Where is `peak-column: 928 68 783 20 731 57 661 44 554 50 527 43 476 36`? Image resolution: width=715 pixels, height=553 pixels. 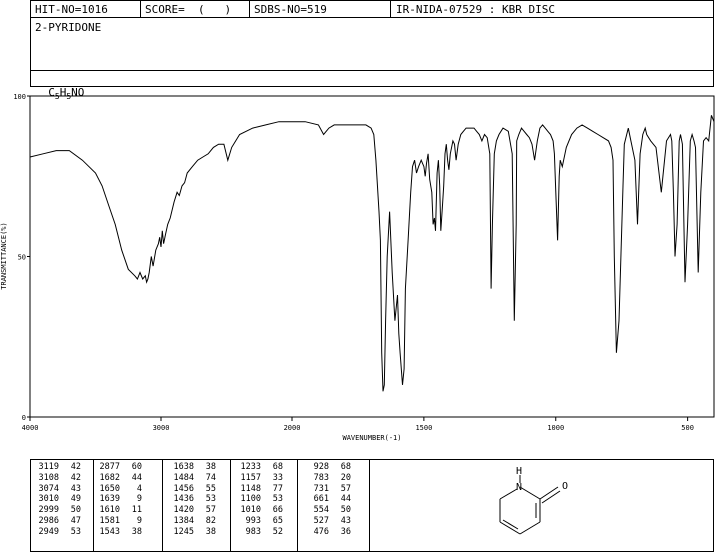 peak-column: 928 68 783 20 731 57 661 44 554 50 527 43 476 36 is located at coordinates (328, 500).